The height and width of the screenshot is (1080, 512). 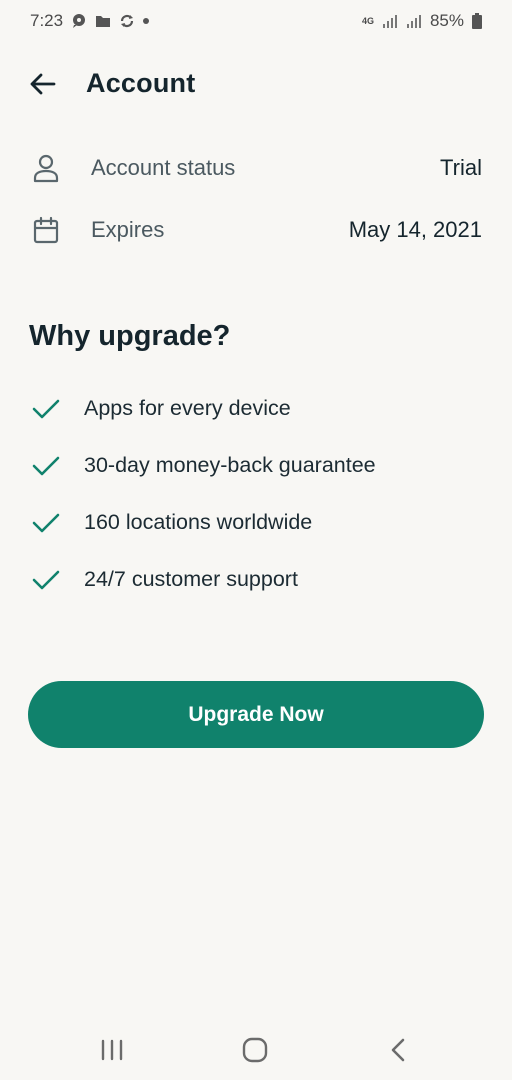 What do you see at coordinates (128, 229) in the screenshot?
I see `expires-label: Expires` at bounding box center [128, 229].